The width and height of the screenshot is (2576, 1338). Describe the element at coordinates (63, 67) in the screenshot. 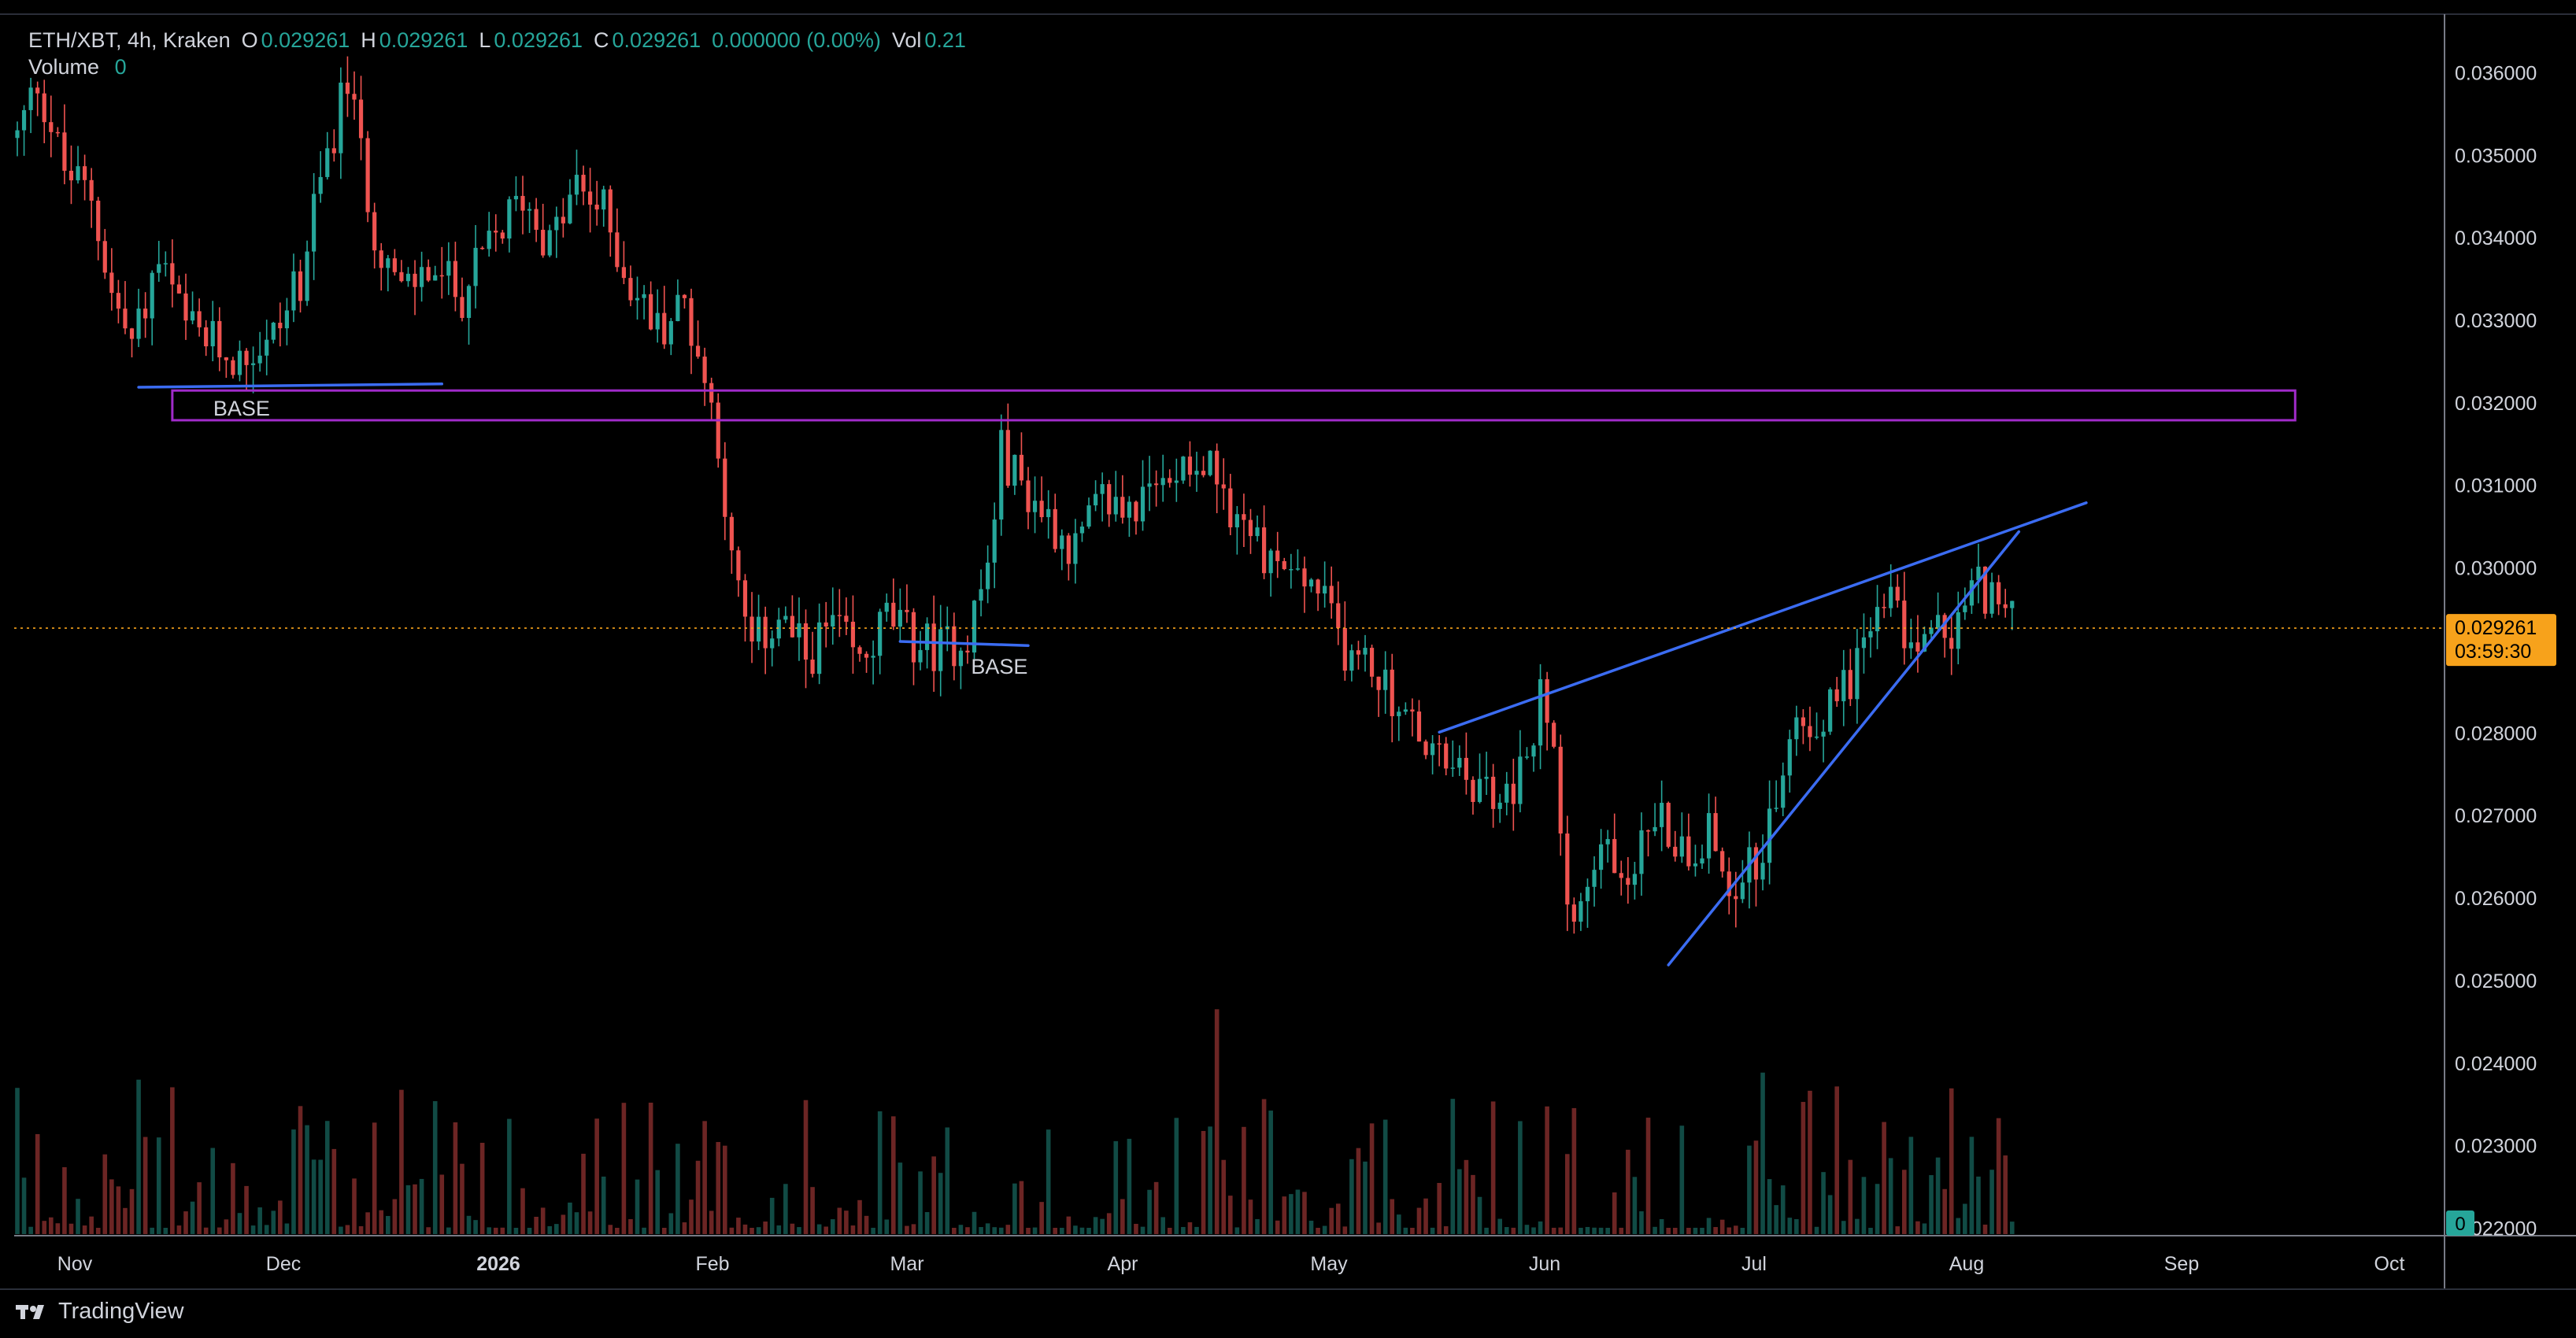

I see `legend-volume-label: Volume` at that location.